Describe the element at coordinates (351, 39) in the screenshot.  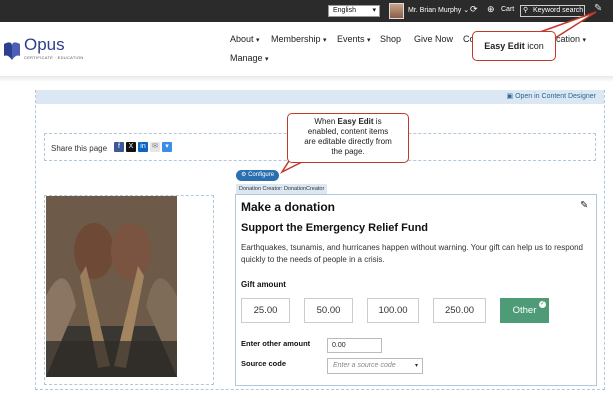
I see `nav-label: Events` at that location.